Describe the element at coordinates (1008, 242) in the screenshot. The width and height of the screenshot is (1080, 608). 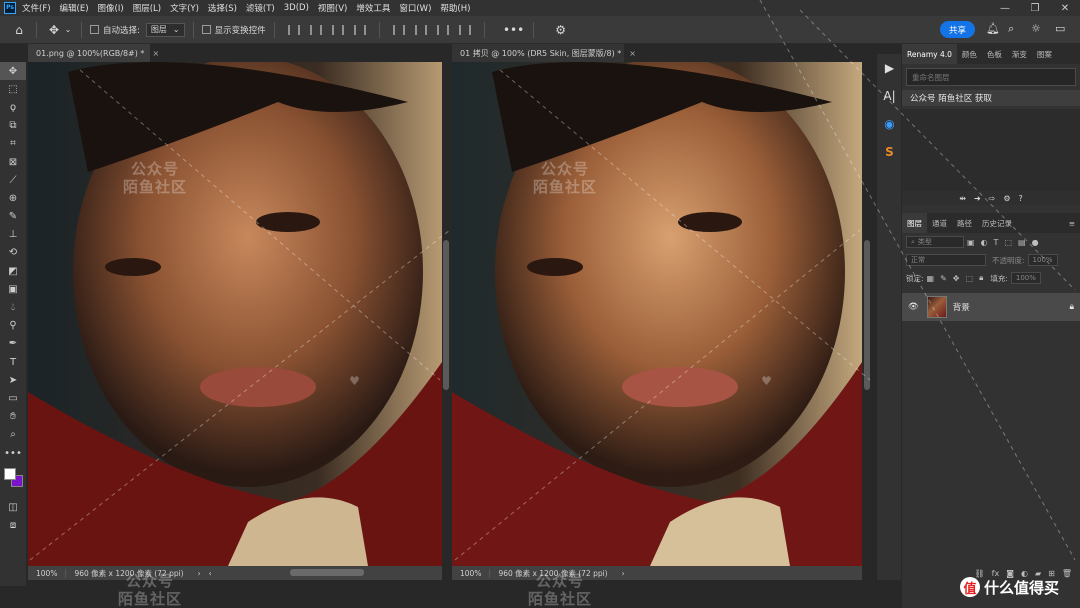
I see `shape-filter-icon: ⬚` at that location.